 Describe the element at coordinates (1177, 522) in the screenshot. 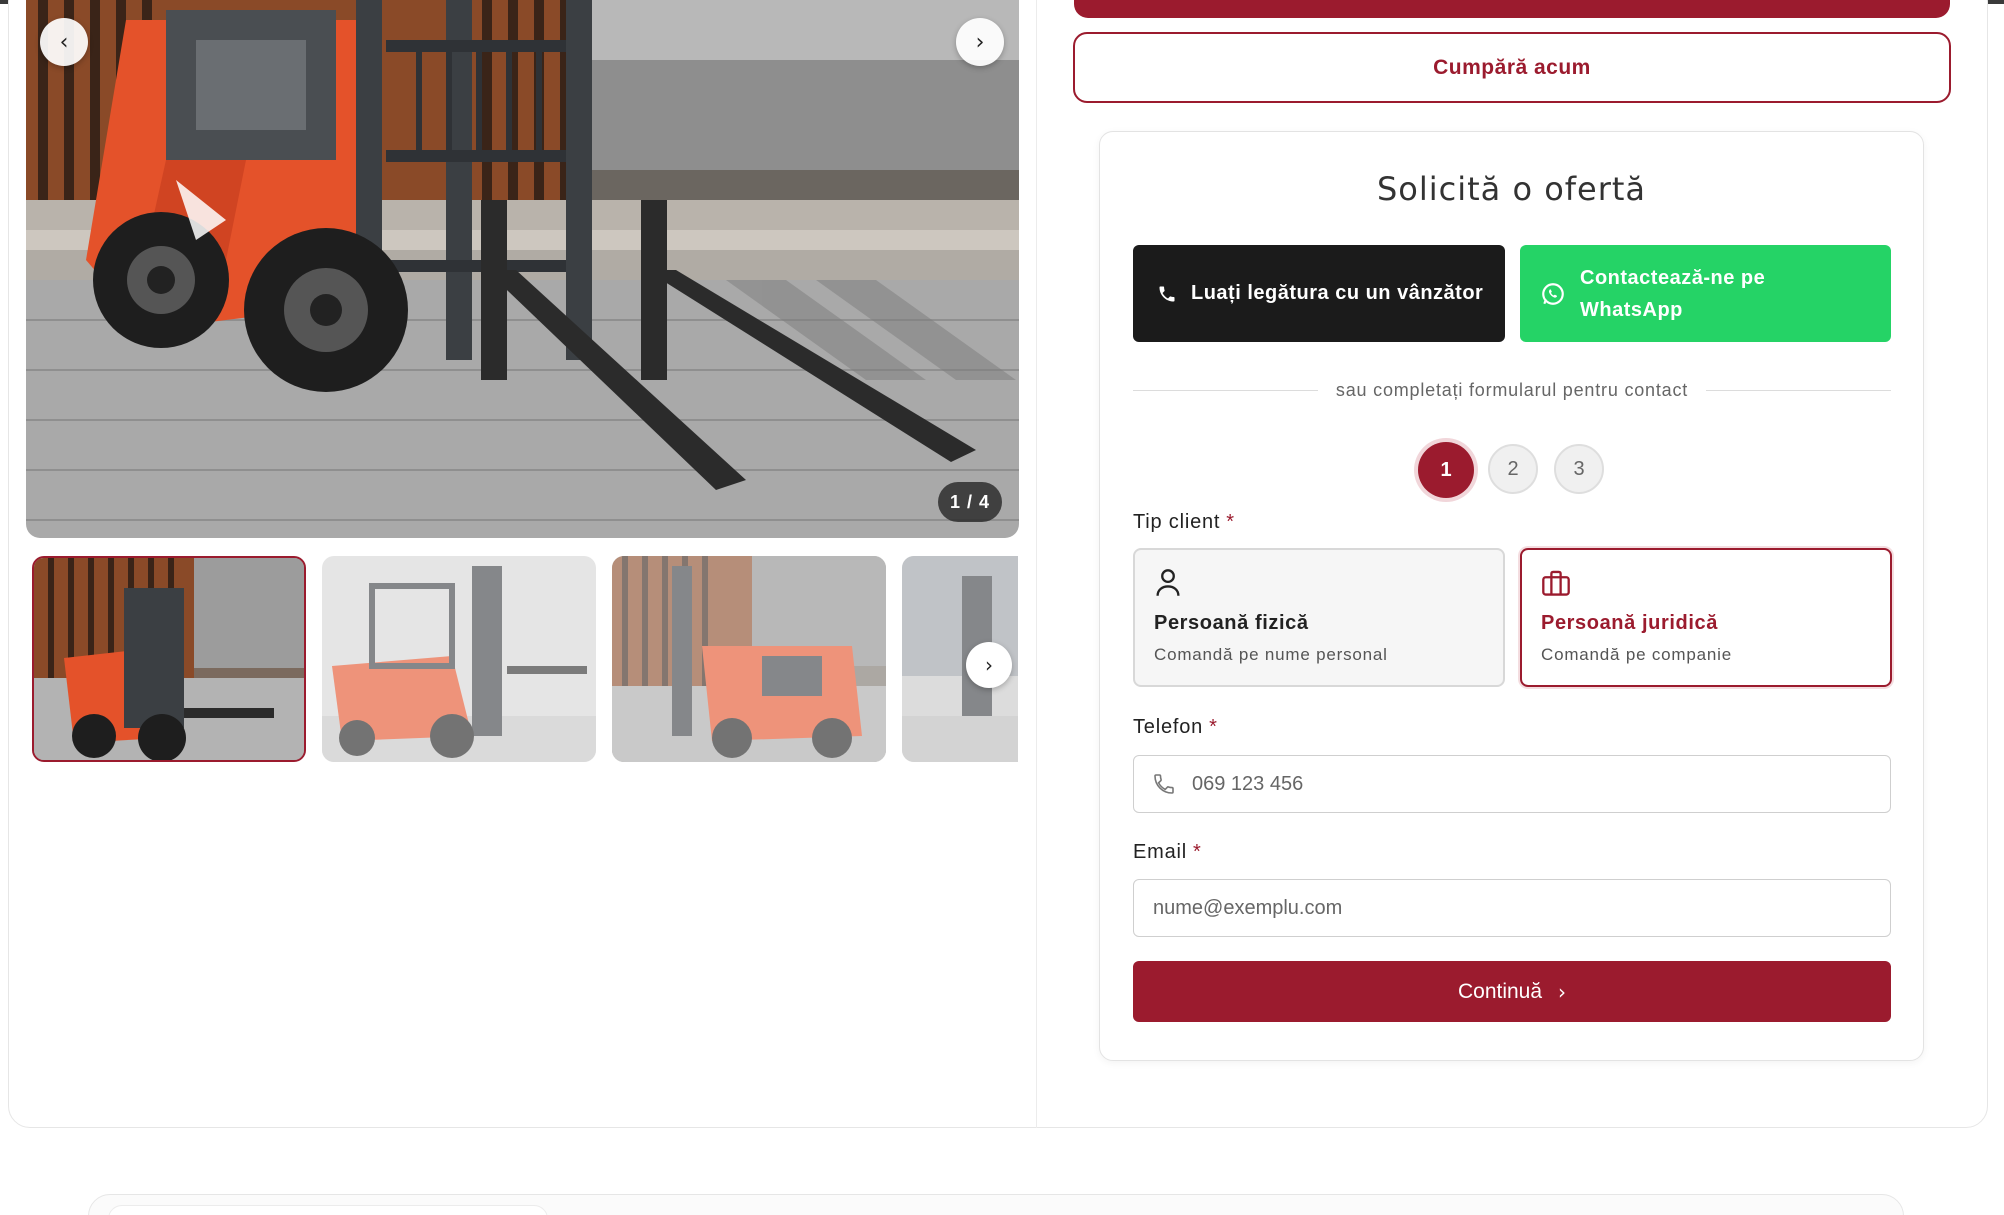

I see `client-type-label-text: Tip client` at that location.